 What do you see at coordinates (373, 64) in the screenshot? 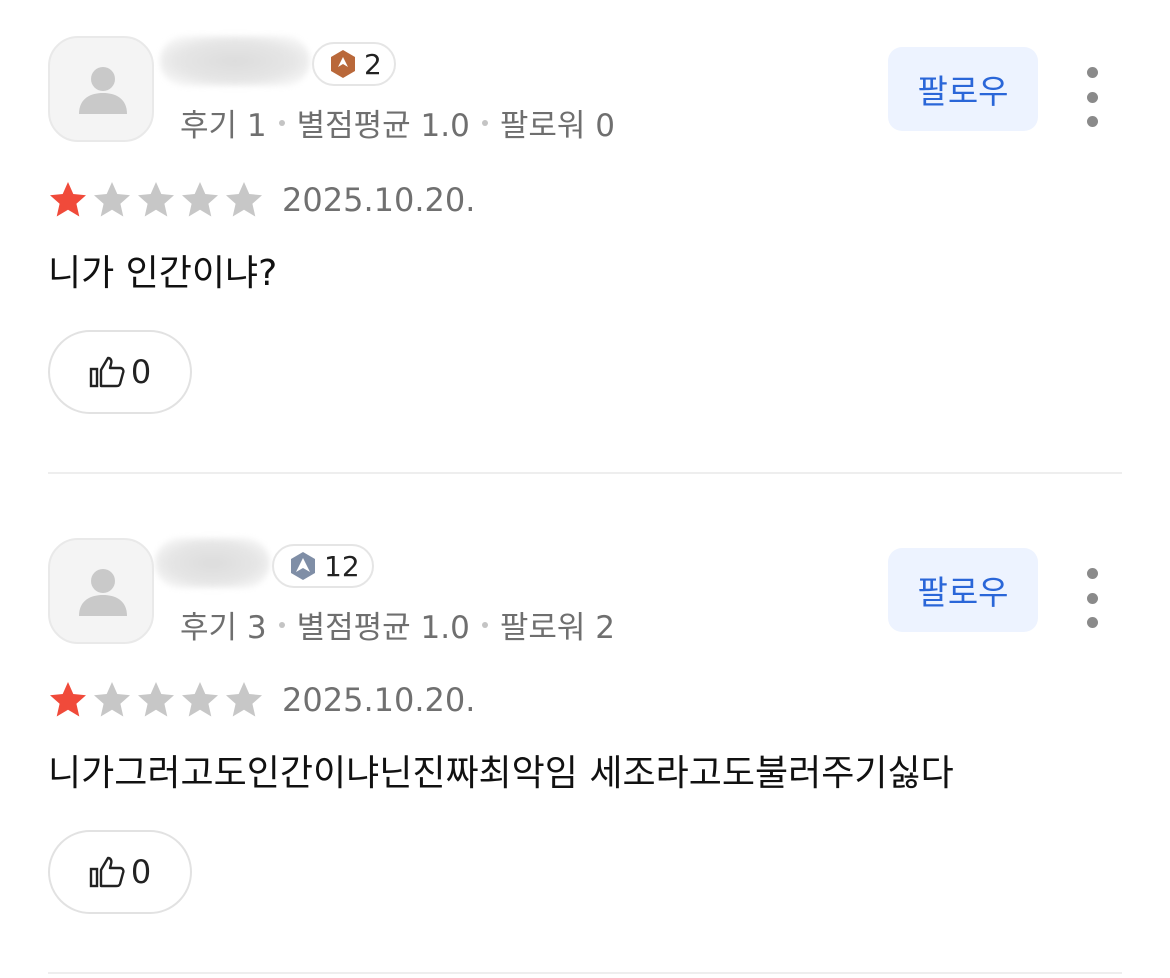
I see `badge-count: 2` at bounding box center [373, 64].